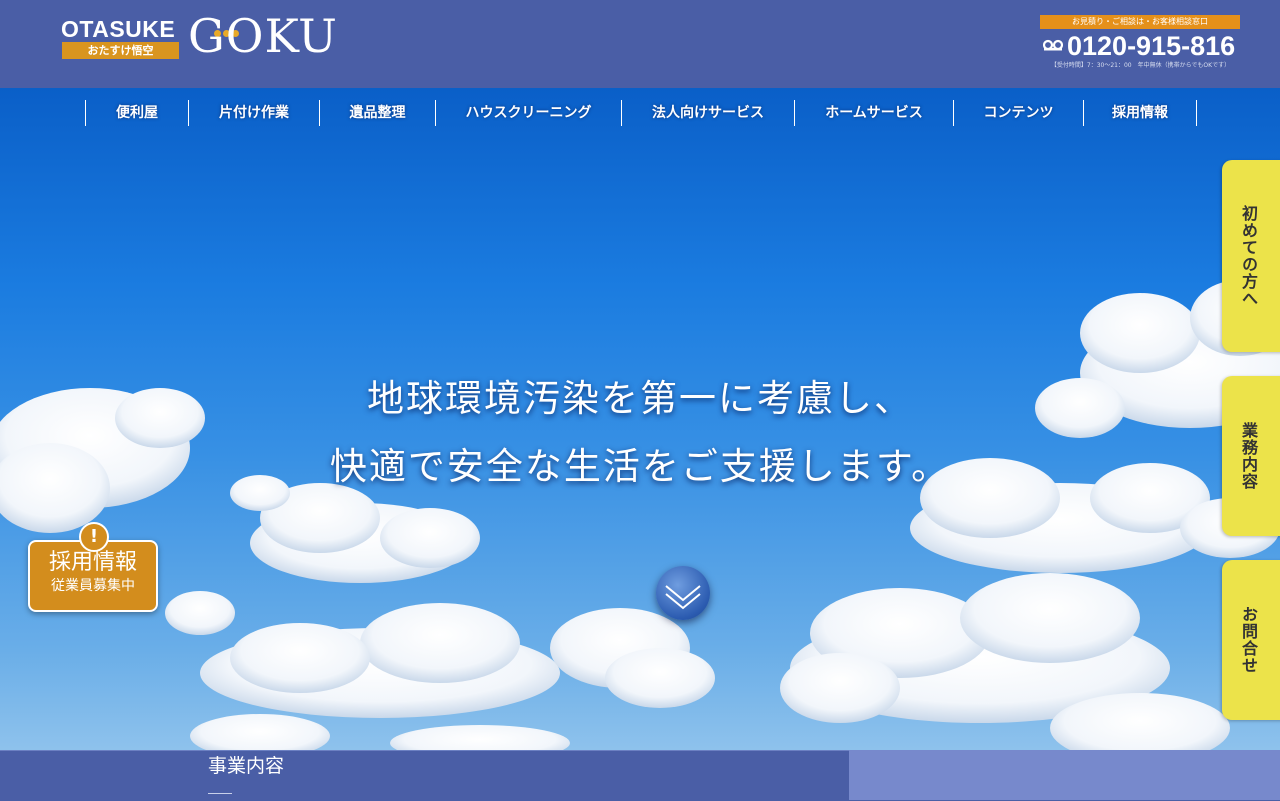  Describe the element at coordinates (93, 586) in the screenshot. I see `recruit-subtitle: 従業員募集中` at that location.